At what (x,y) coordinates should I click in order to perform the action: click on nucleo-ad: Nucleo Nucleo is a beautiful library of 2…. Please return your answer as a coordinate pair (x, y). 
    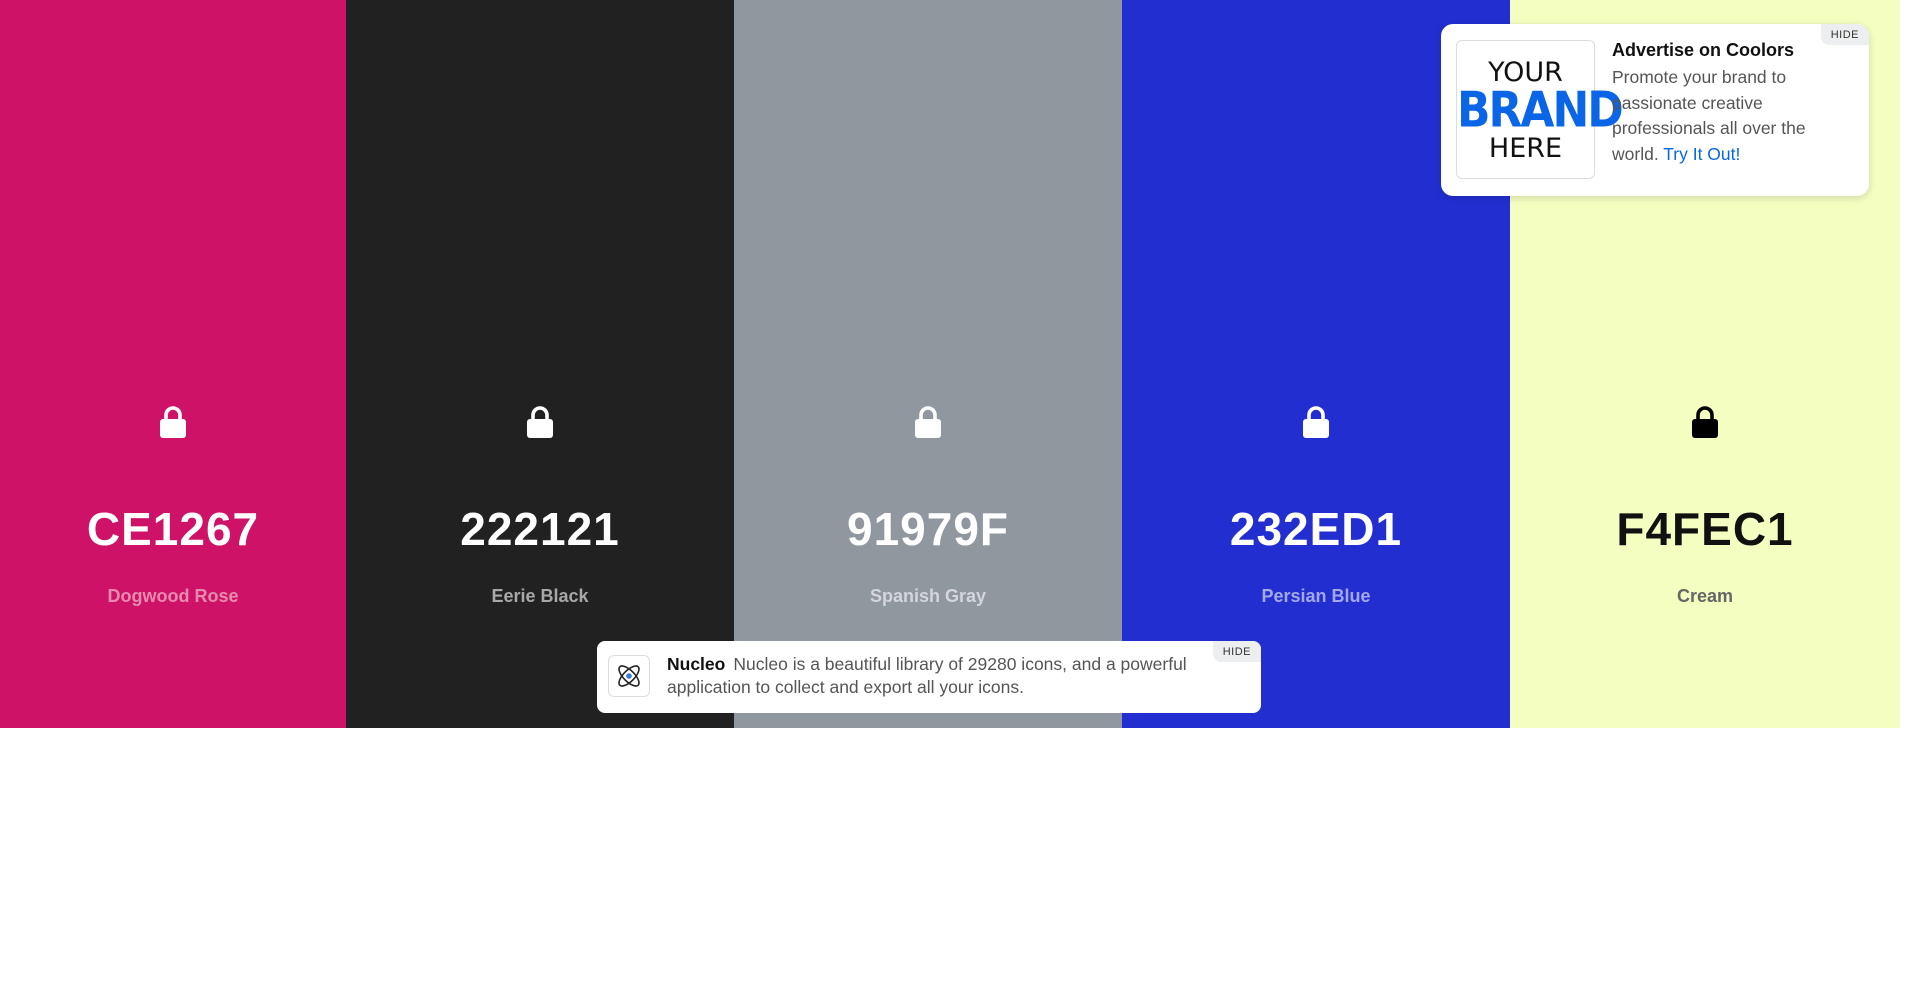
    Looking at the image, I should click on (929, 677).